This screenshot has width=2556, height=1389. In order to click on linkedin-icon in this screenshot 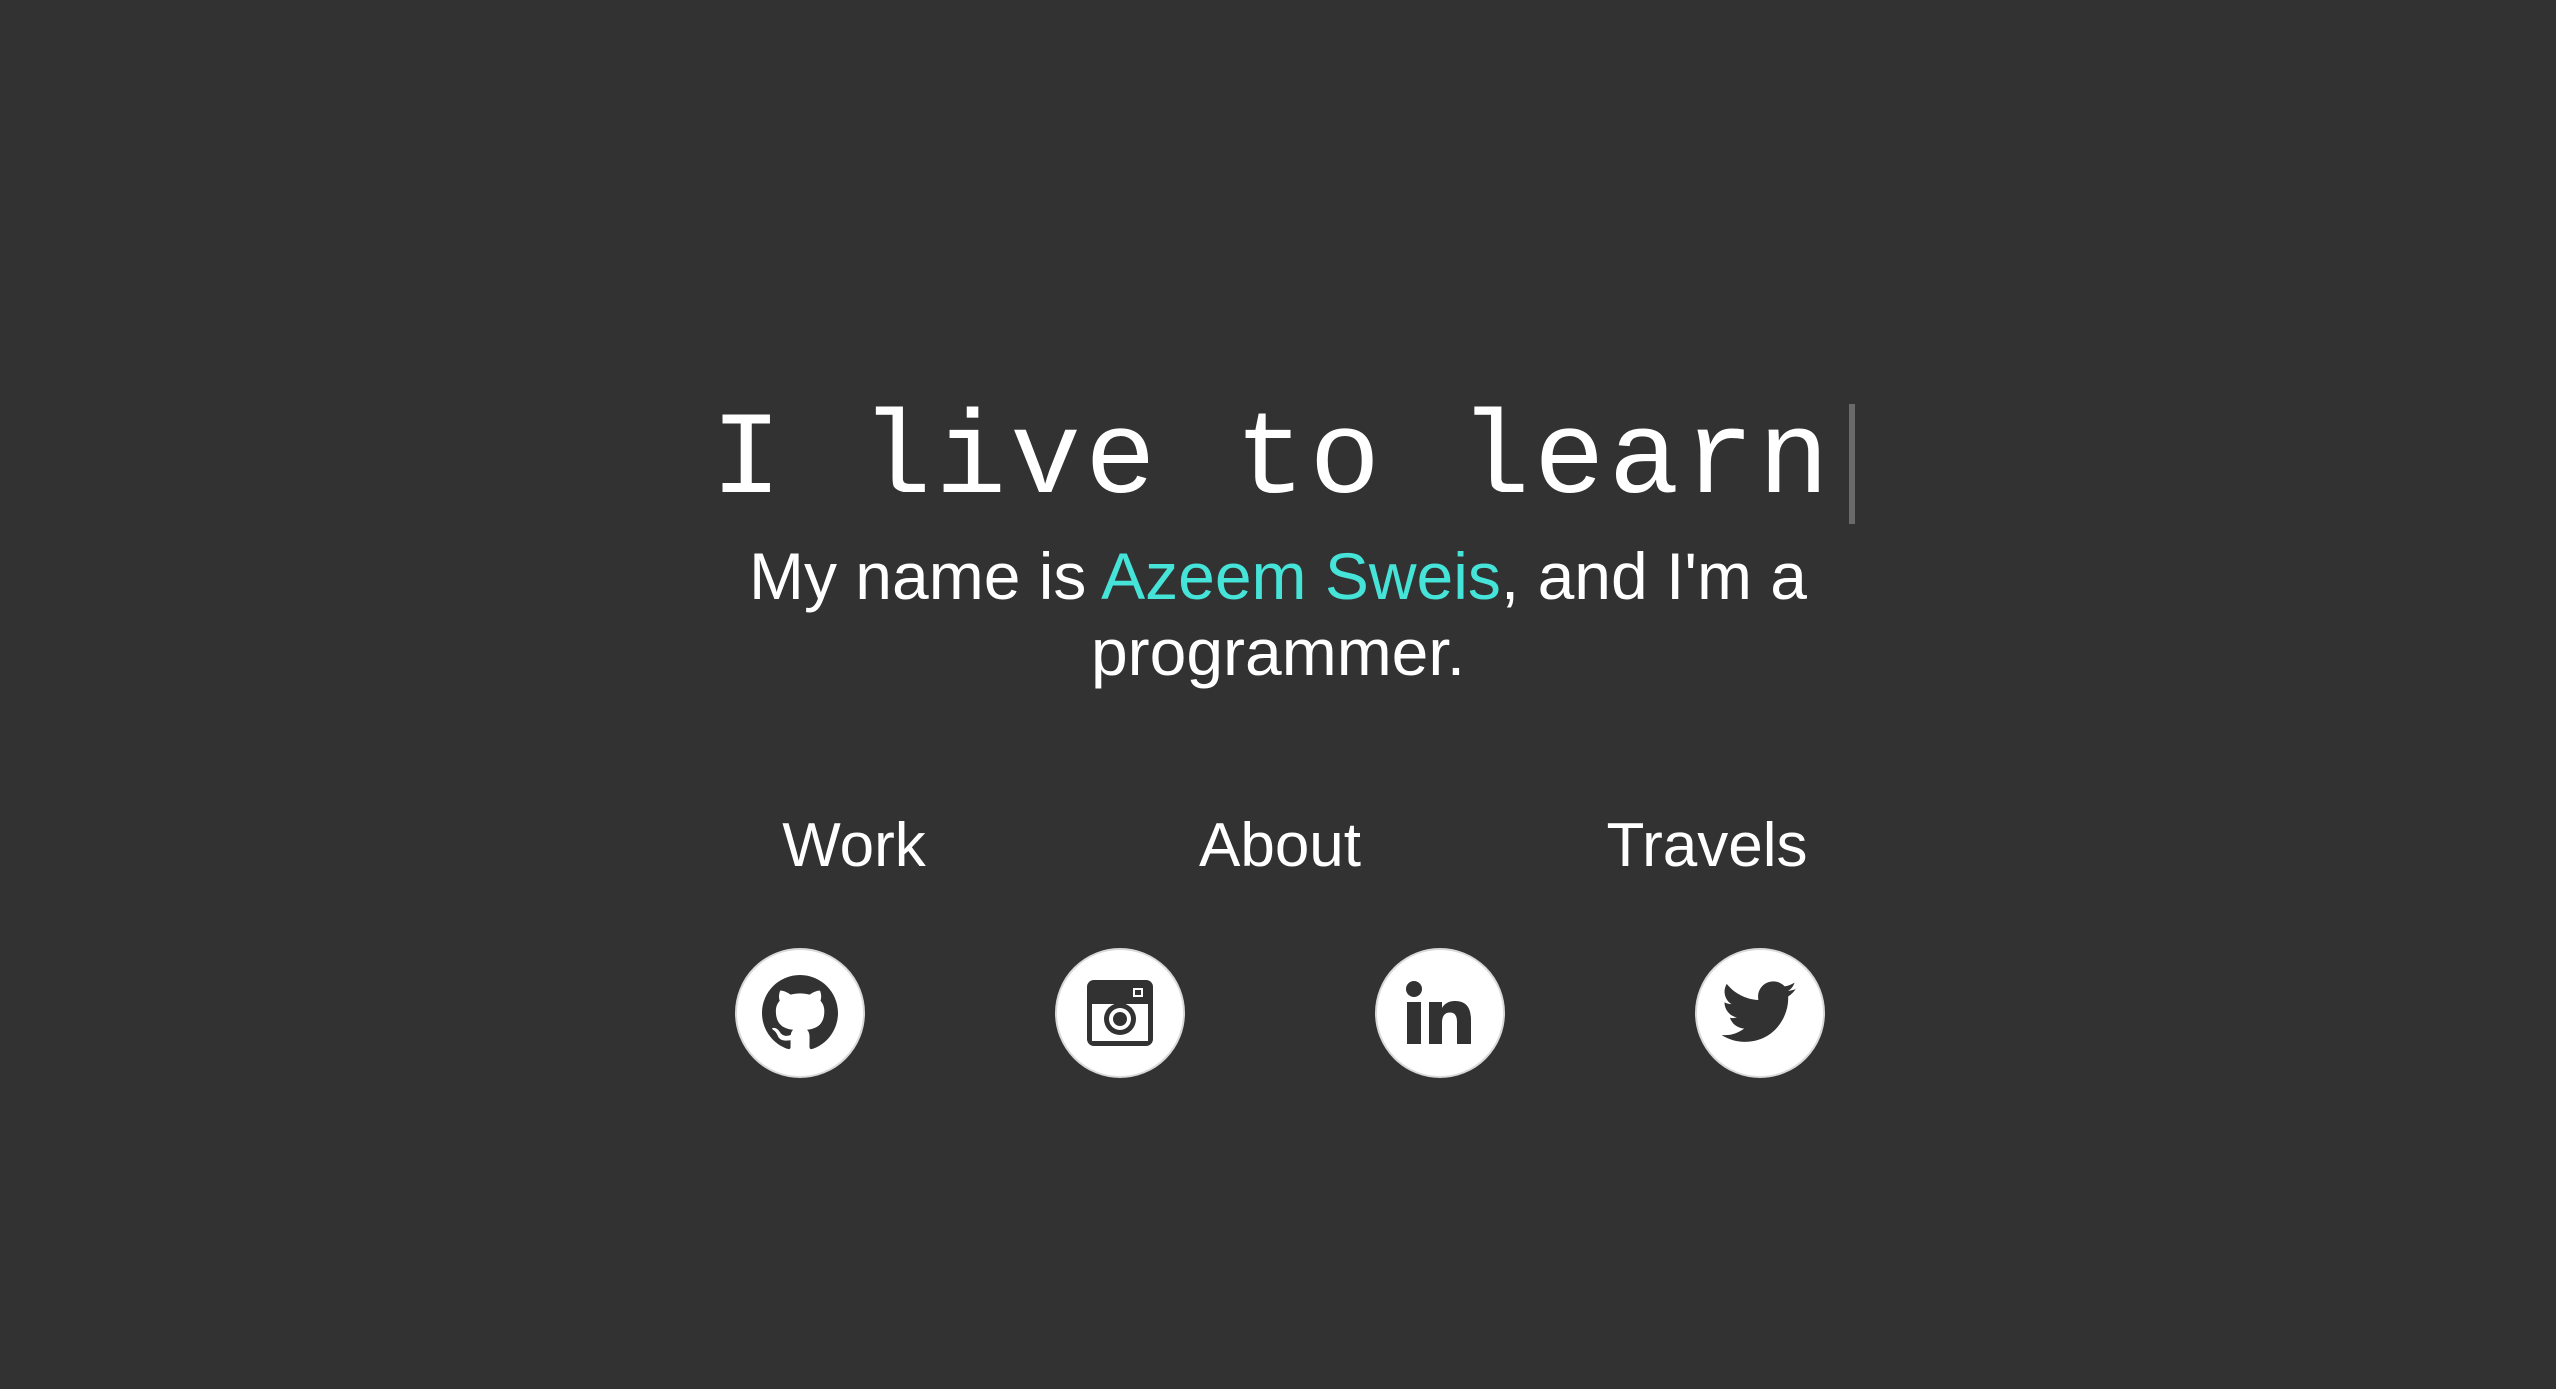, I will do `click(1438, 1012)`.